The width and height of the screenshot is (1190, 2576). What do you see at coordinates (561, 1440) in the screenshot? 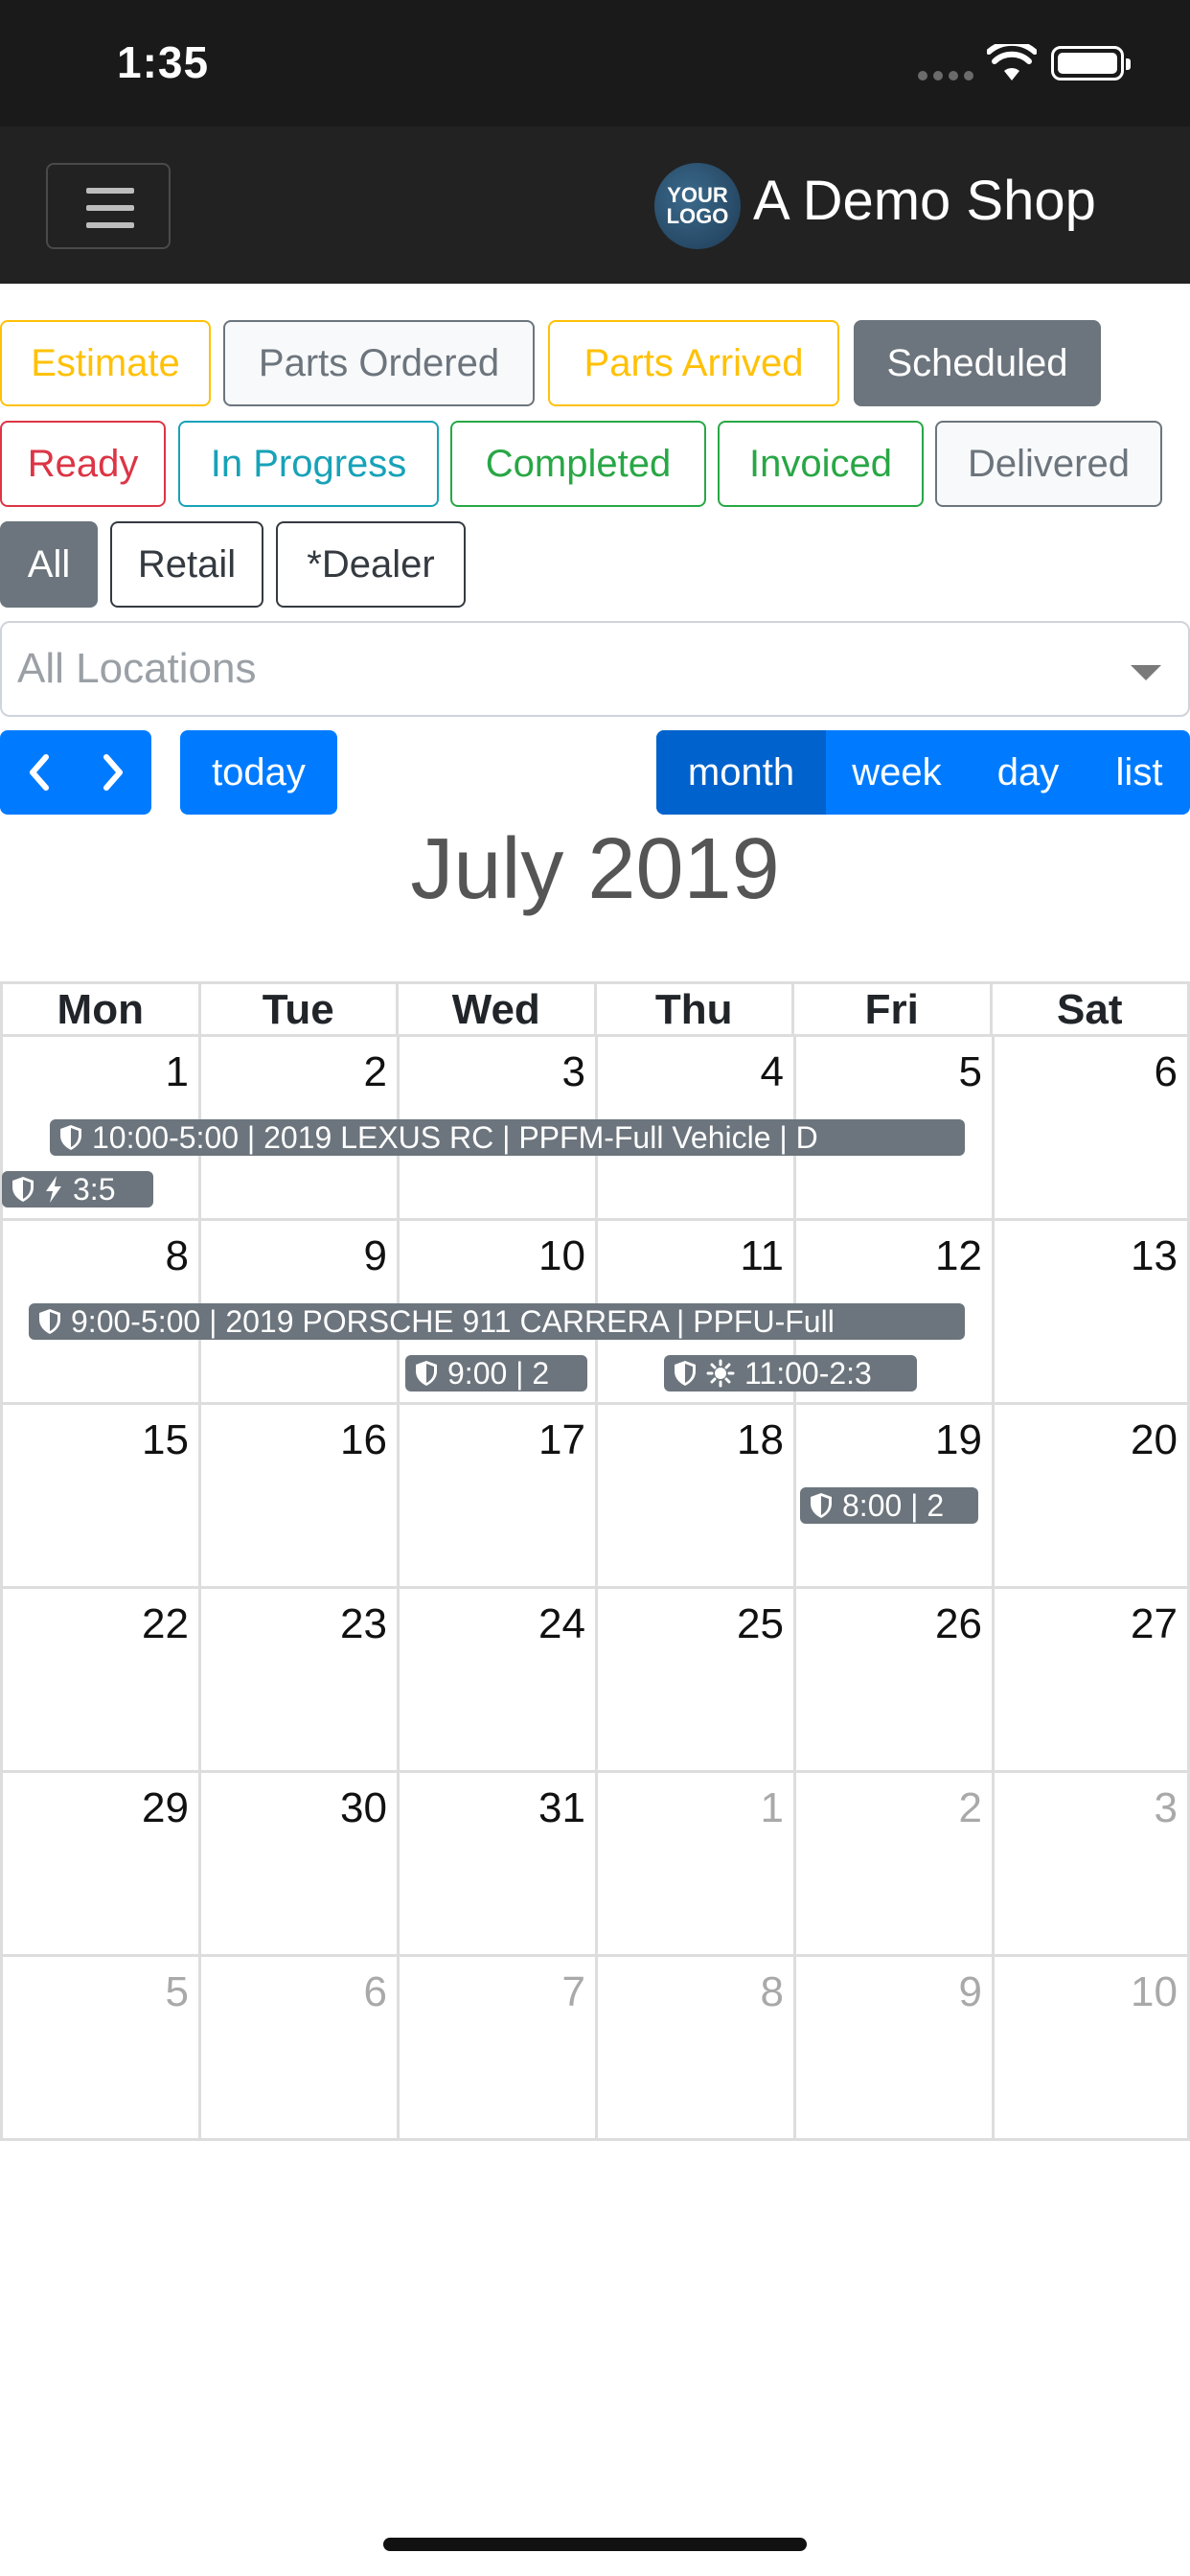
I see `day-number: 17` at bounding box center [561, 1440].